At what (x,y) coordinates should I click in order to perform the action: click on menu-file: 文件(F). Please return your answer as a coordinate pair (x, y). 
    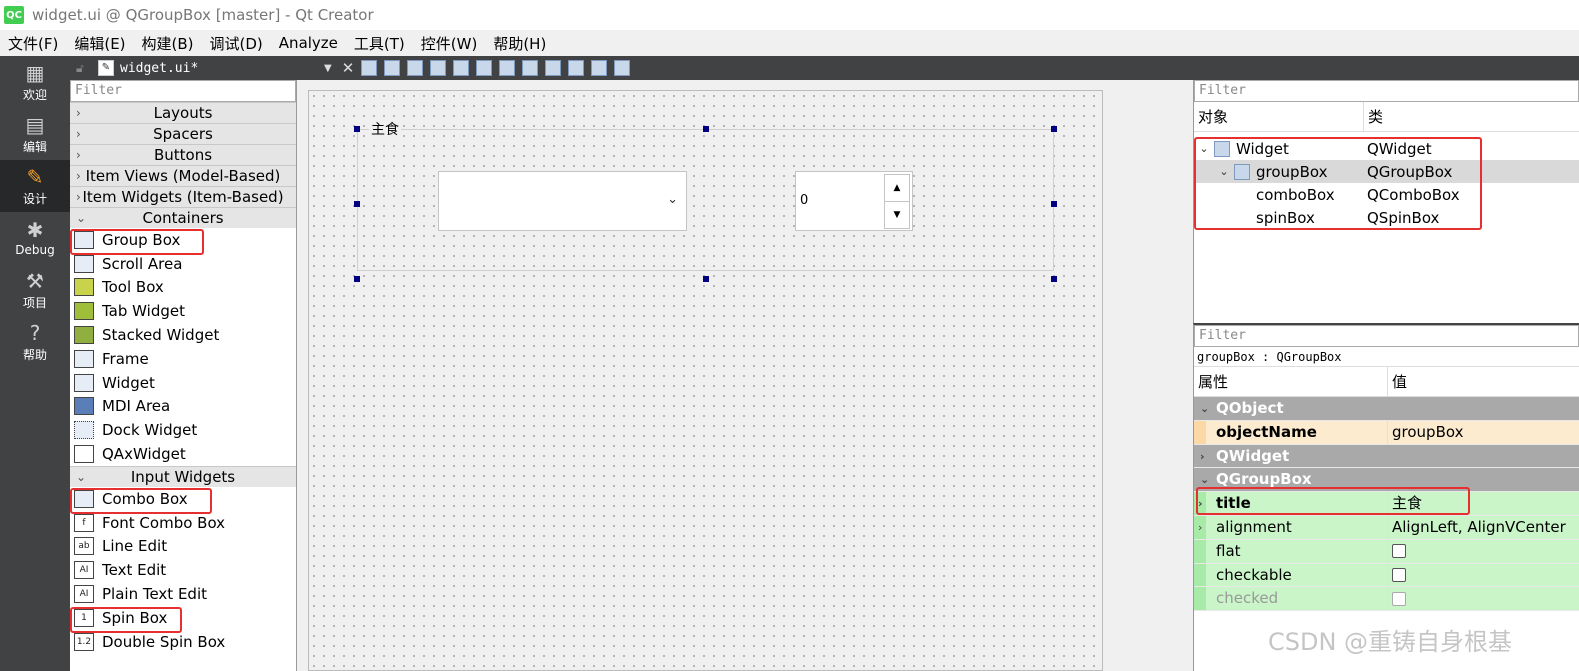
    Looking at the image, I should click on (33, 43).